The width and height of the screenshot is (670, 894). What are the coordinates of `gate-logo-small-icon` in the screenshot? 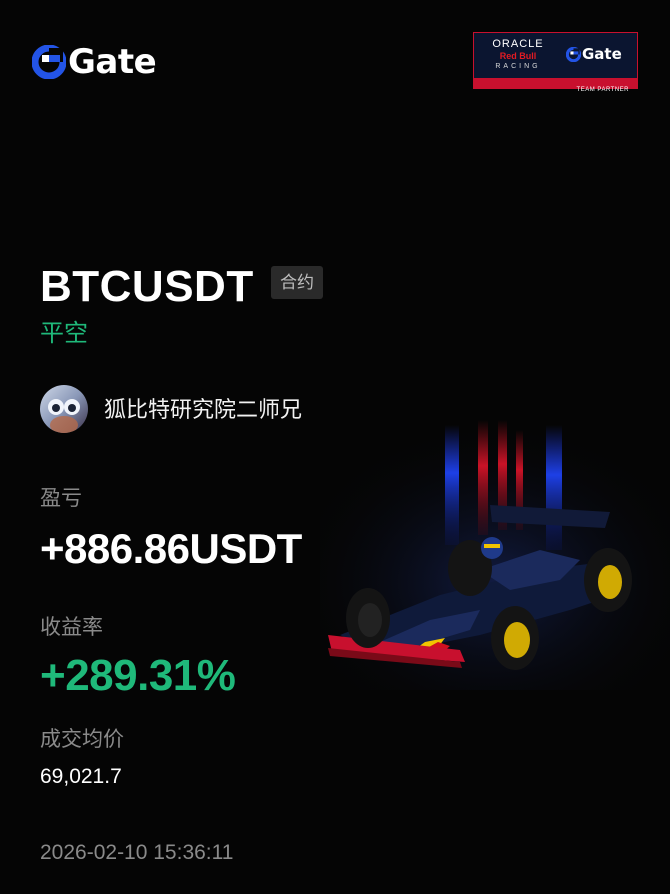 It's located at (573, 54).